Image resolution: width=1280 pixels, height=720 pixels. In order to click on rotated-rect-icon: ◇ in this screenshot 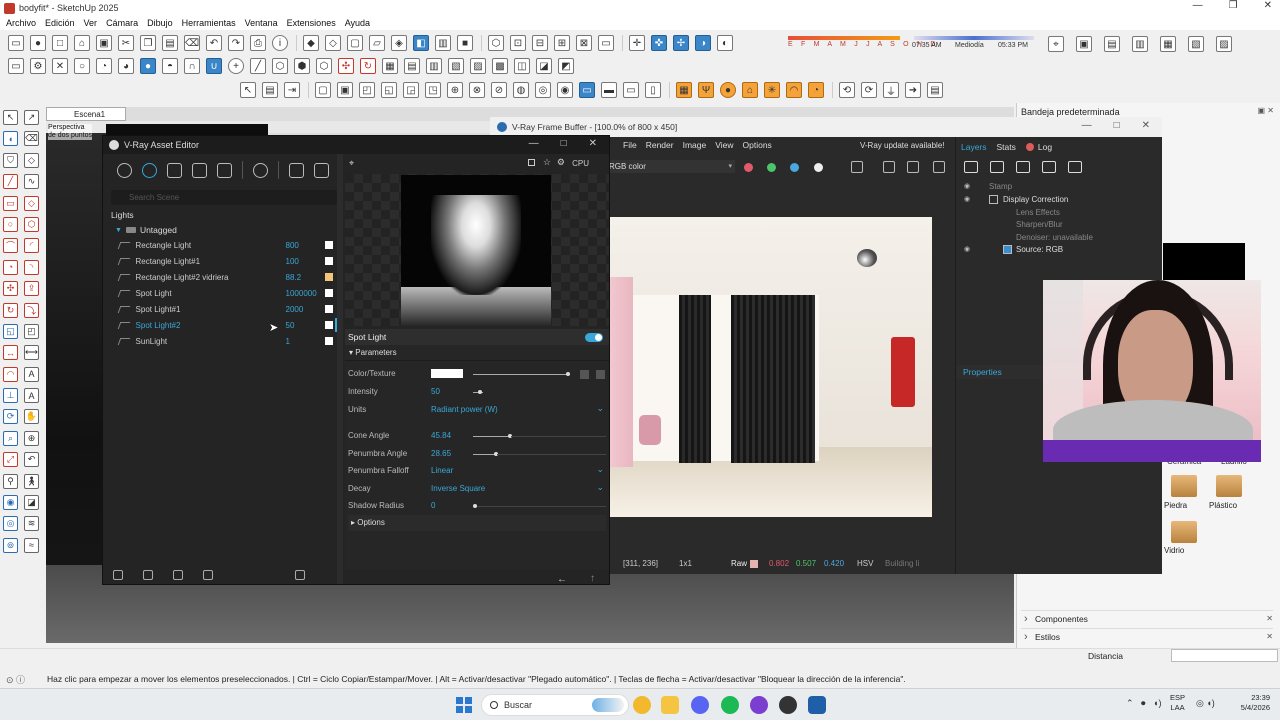, I will do `click(31, 203)`.